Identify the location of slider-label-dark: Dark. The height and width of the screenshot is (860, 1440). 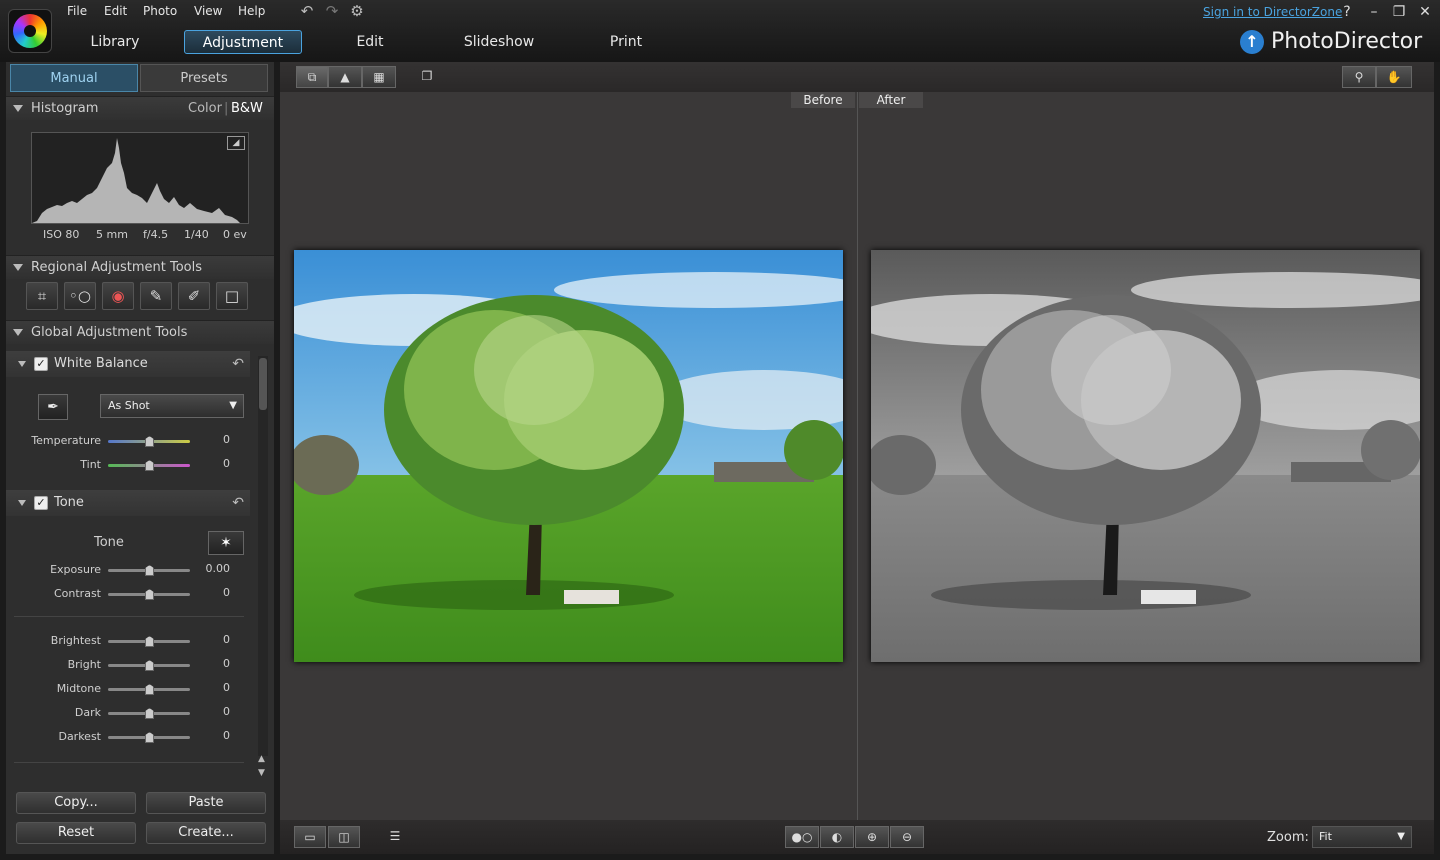
(87, 712).